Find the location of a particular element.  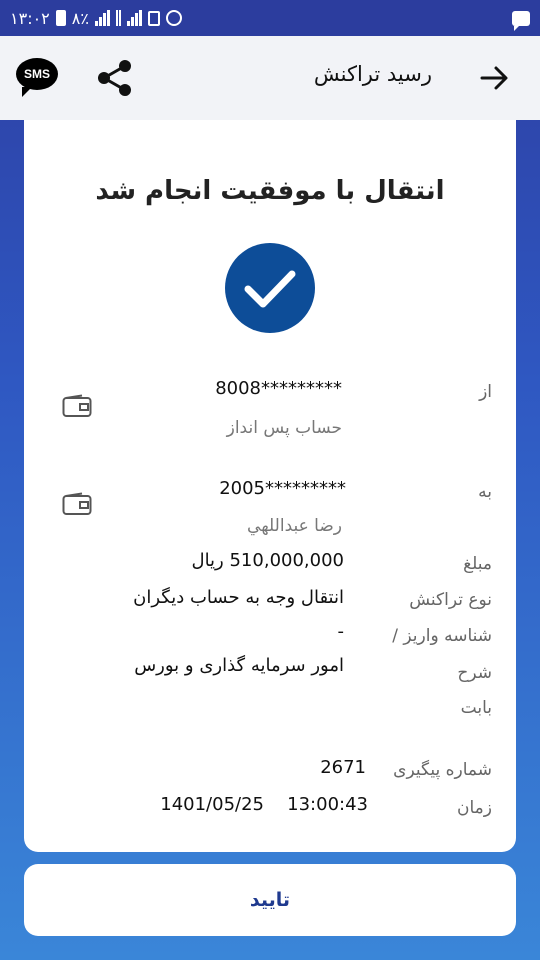

status-left: ۱۳:۰۲ ۸٪ is located at coordinates (96, 18).